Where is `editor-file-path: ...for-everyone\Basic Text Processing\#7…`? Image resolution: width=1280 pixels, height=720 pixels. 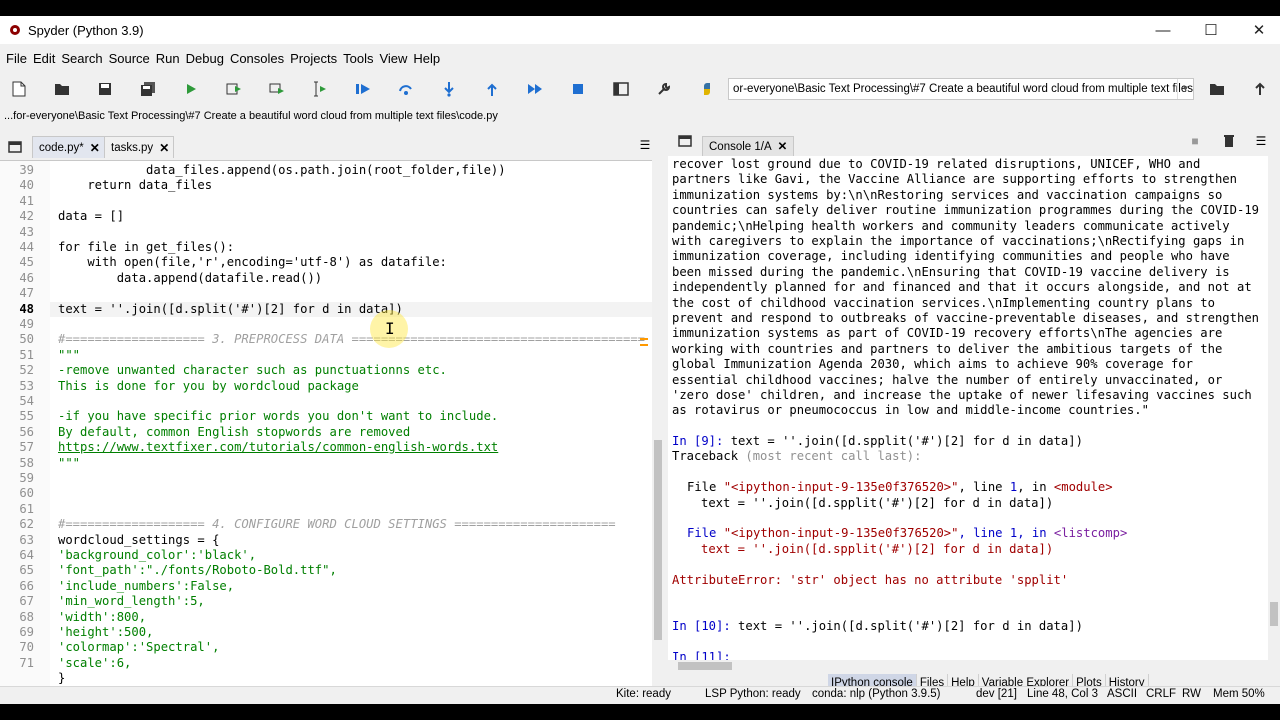 editor-file-path: ...for-everyone\Basic Text Processing\#7… is located at coordinates (251, 116).